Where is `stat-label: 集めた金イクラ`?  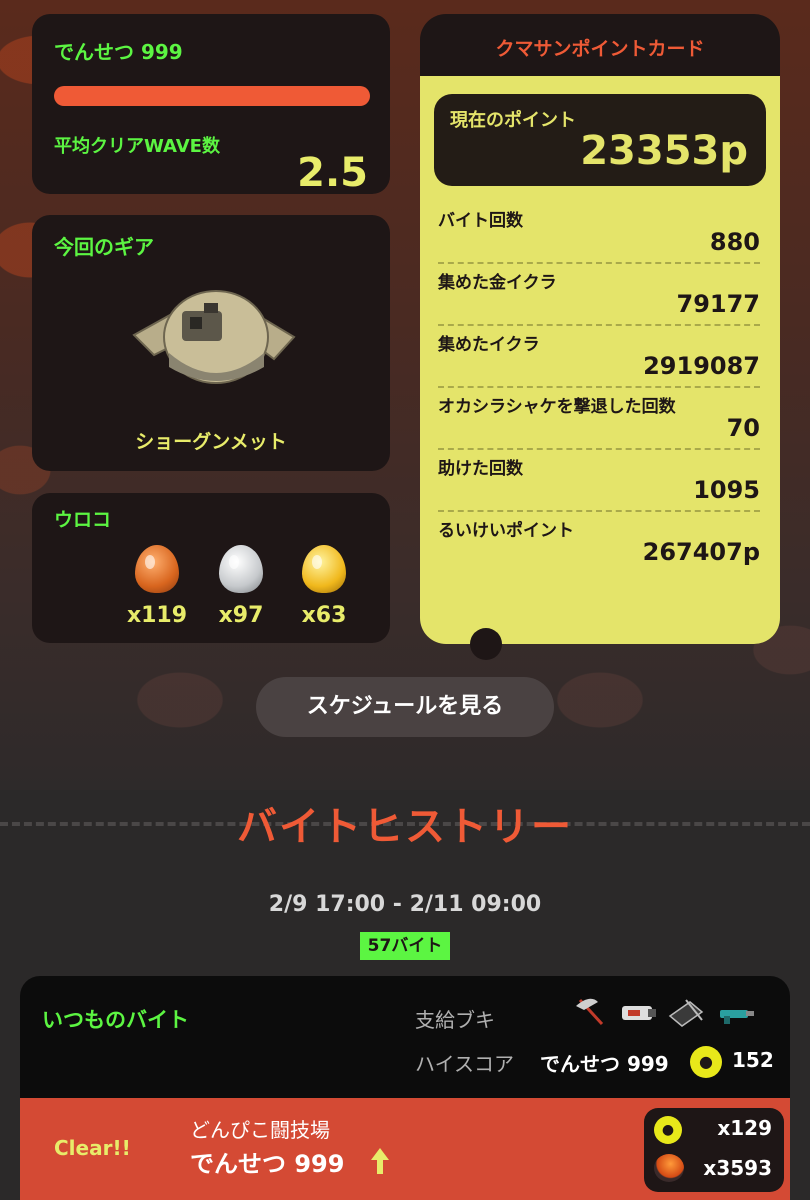
stat-label: 集めた金イクラ is located at coordinates (497, 283).